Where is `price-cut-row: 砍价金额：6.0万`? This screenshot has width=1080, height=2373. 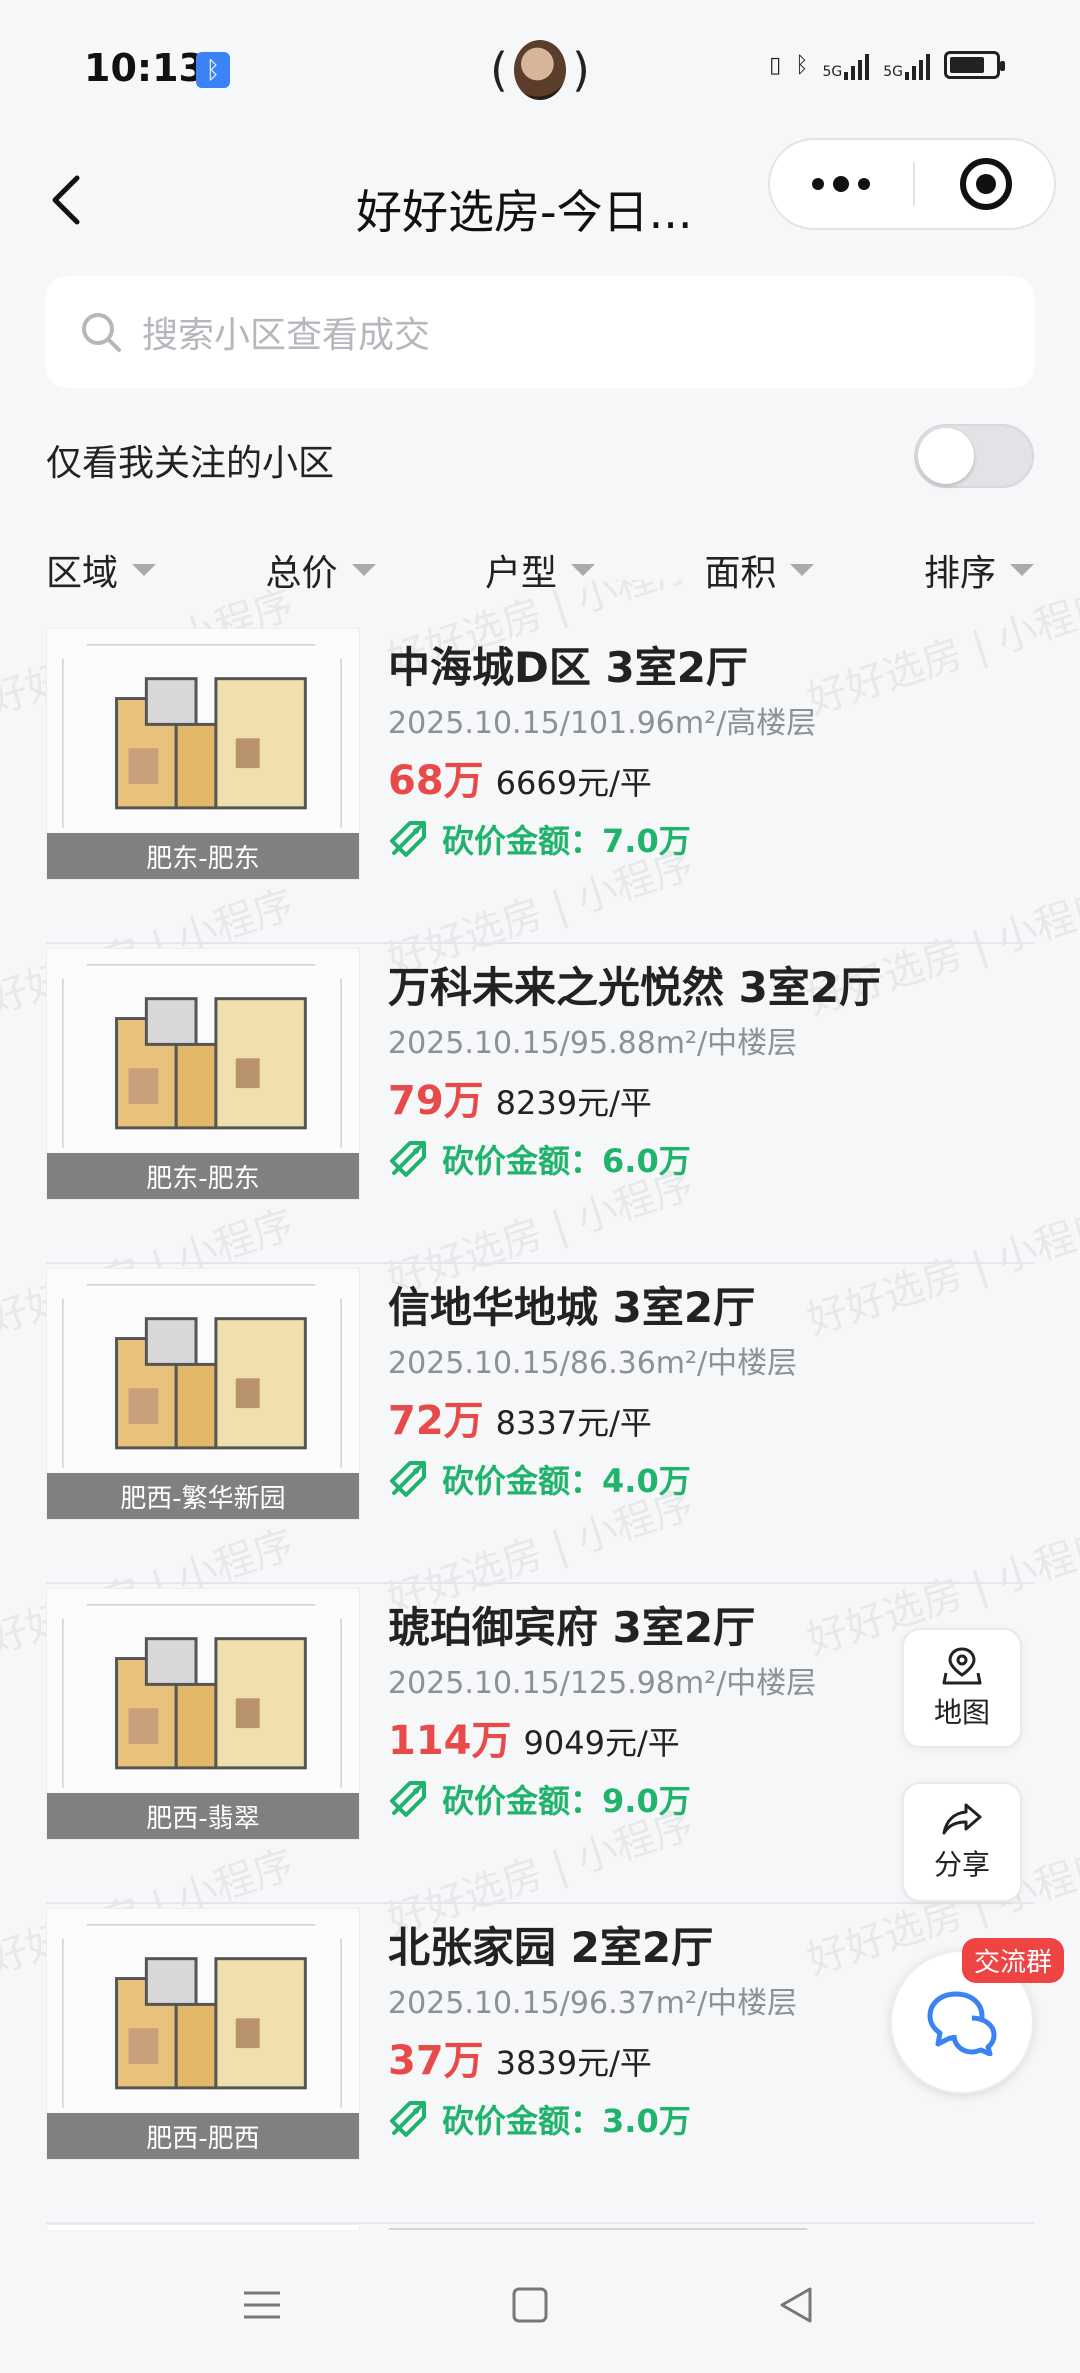
price-cut-row: 砍价金额：6.0万 is located at coordinates (539, 1159).